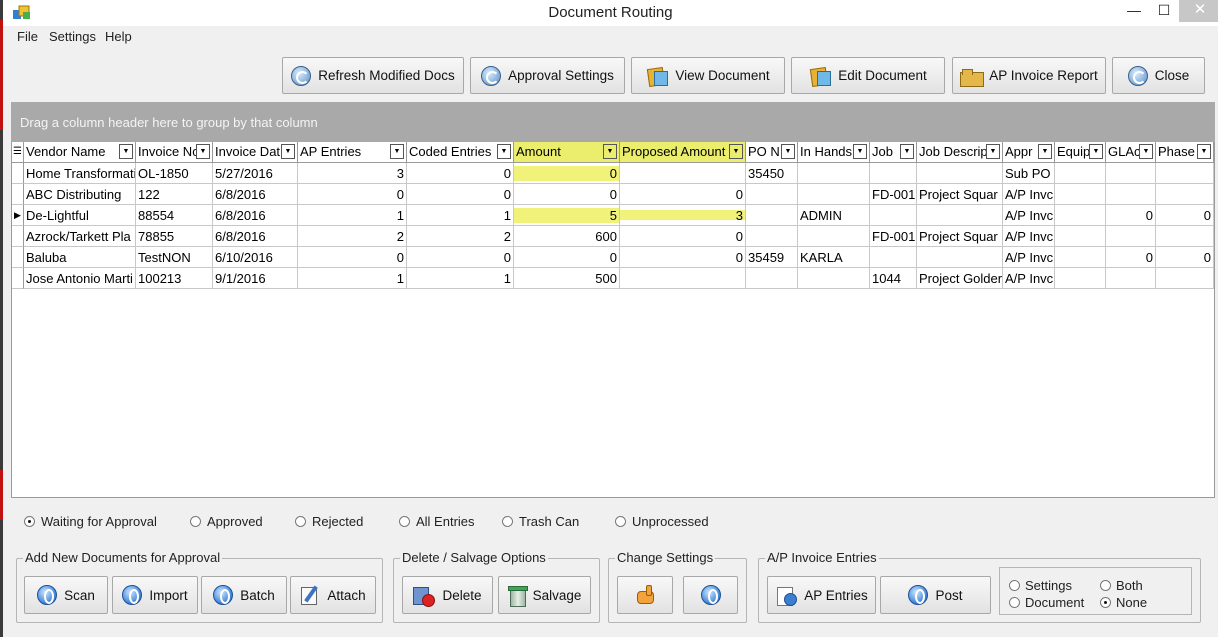 The image size is (1218, 637). What do you see at coordinates (352, 152) in the screenshot?
I see `column-header: AP Entries ▼` at bounding box center [352, 152].